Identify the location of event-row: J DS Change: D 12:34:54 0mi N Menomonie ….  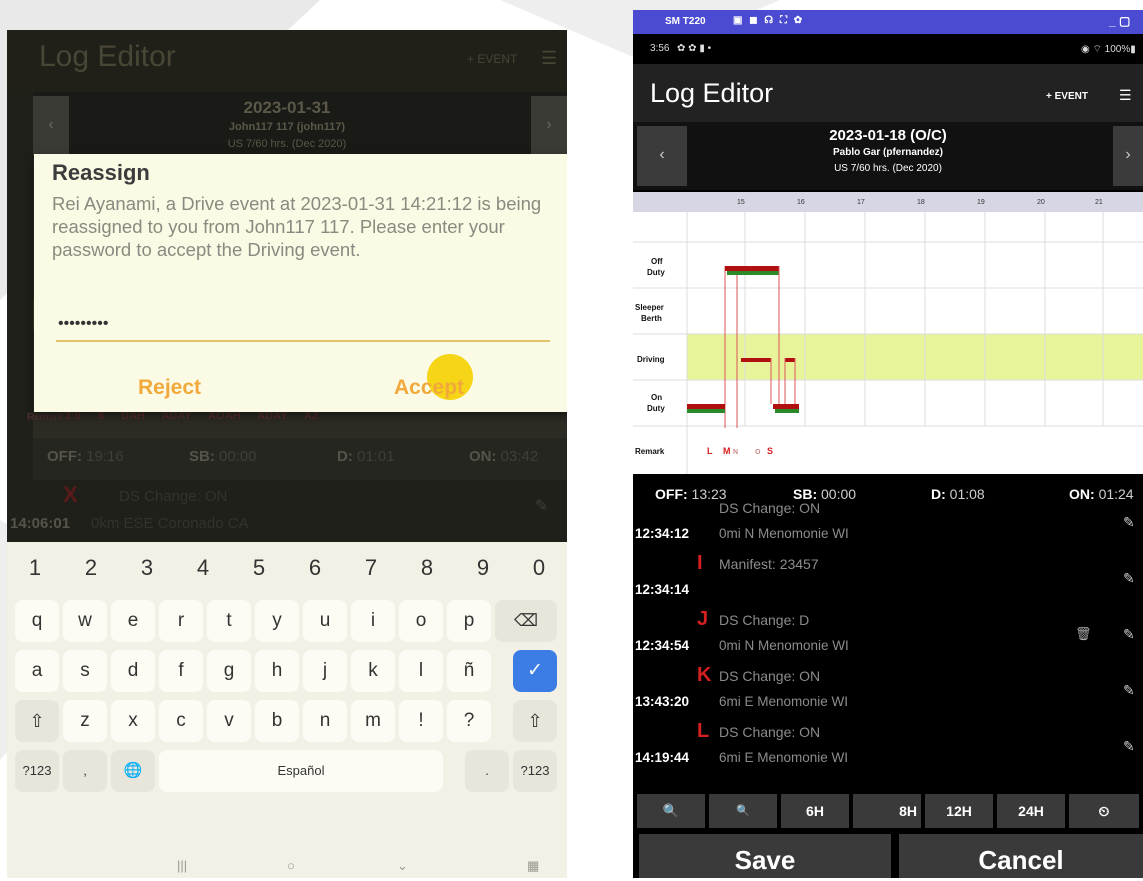
(888, 636).